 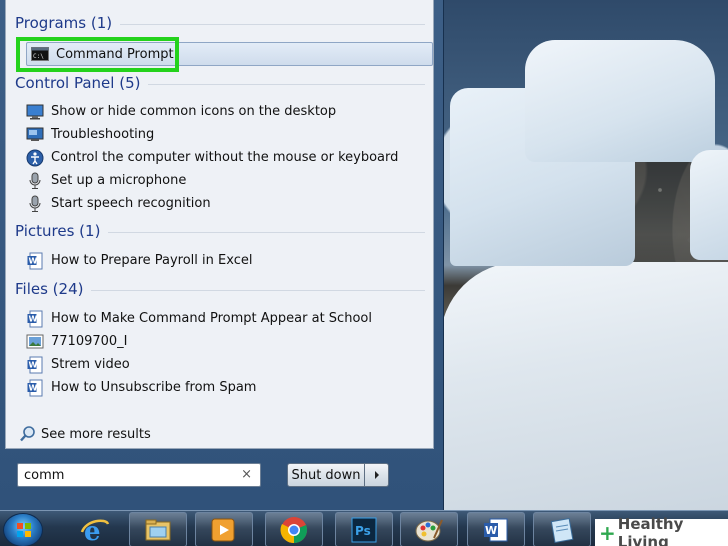 I want to click on result-label: 77109700_I, so click(x=89, y=341).